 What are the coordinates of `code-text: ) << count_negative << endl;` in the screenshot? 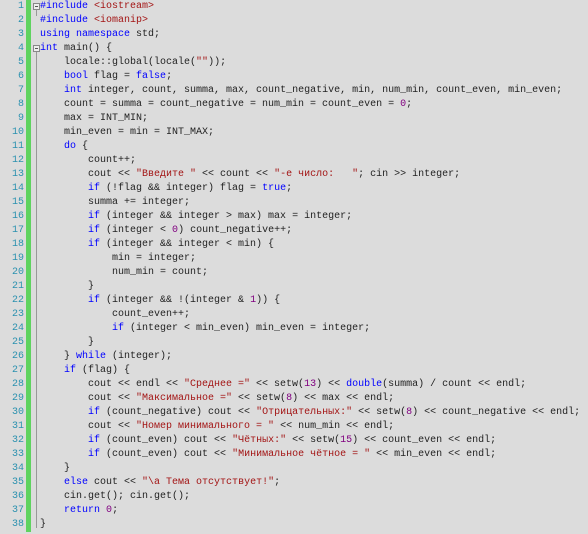 It's located at (496, 412).